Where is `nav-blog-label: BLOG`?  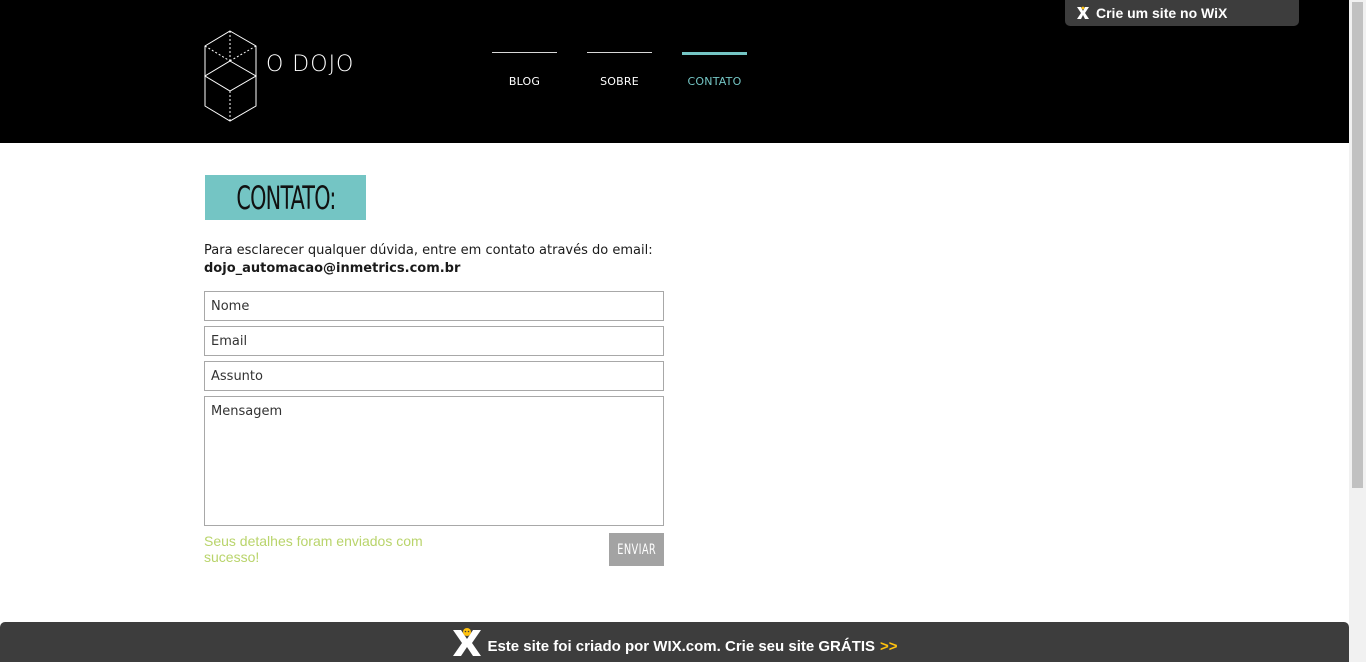
nav-blog-label: BLOG is located at coordinates (524, 81).